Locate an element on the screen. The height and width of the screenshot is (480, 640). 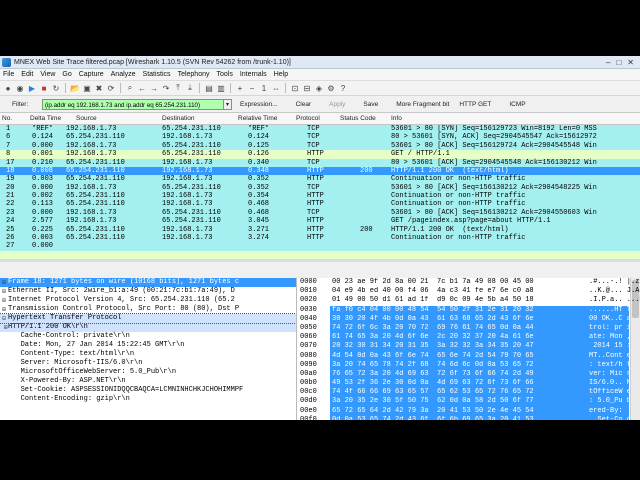
tree-item: ⊟ Hypertext Transfer Protocol is located at coordinates (148, 318).